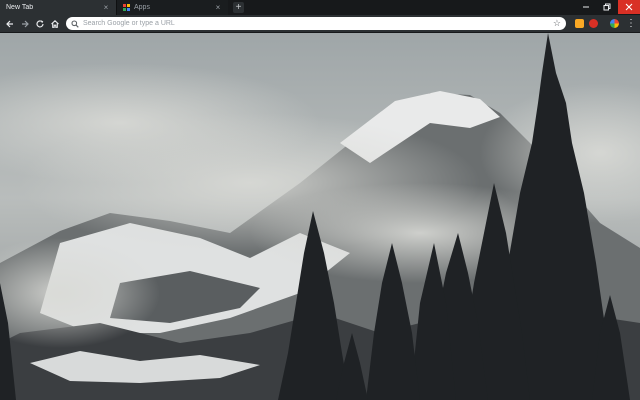 Image resolution: width=640 pixels, height=400 pixels. What do you see at coordinates (557, 23) in the screenshot?
I see `star-icon: ☆` at bounding box center [557, 23].